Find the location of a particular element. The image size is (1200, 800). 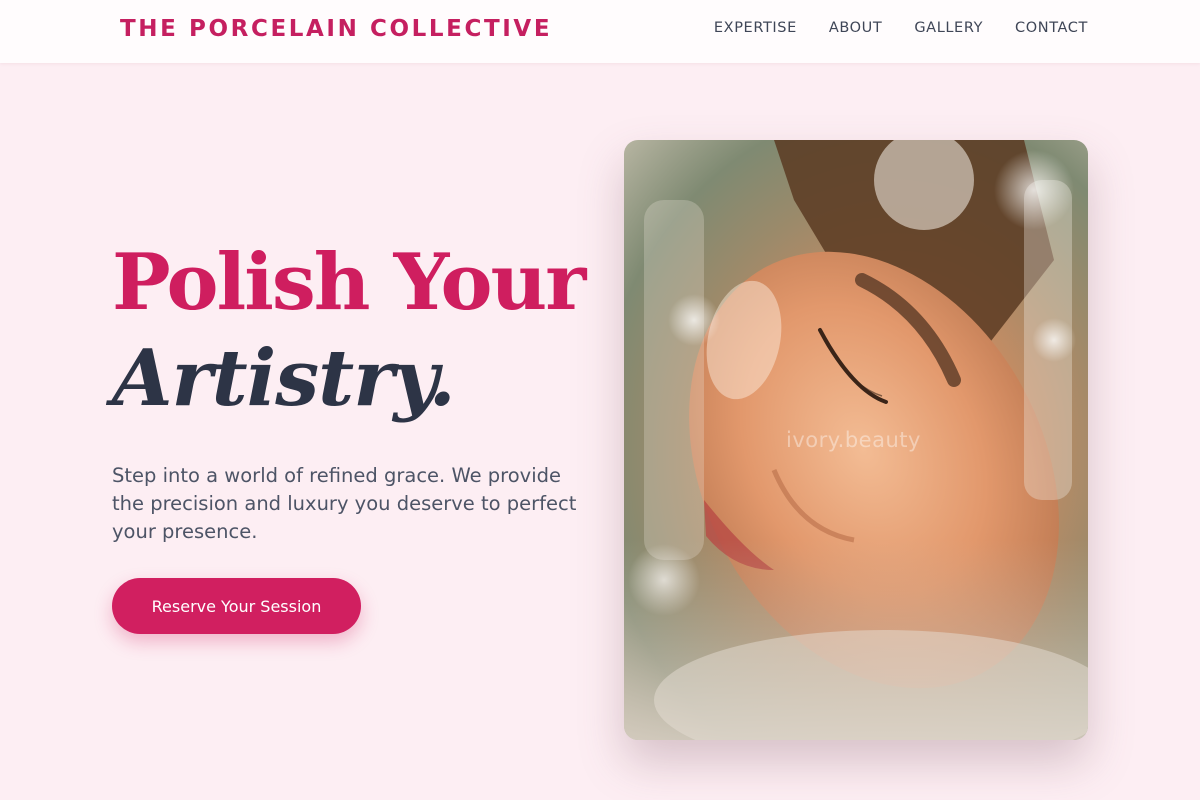

nav-link-gallery: GALLERY is located at coordinates (948, 28).